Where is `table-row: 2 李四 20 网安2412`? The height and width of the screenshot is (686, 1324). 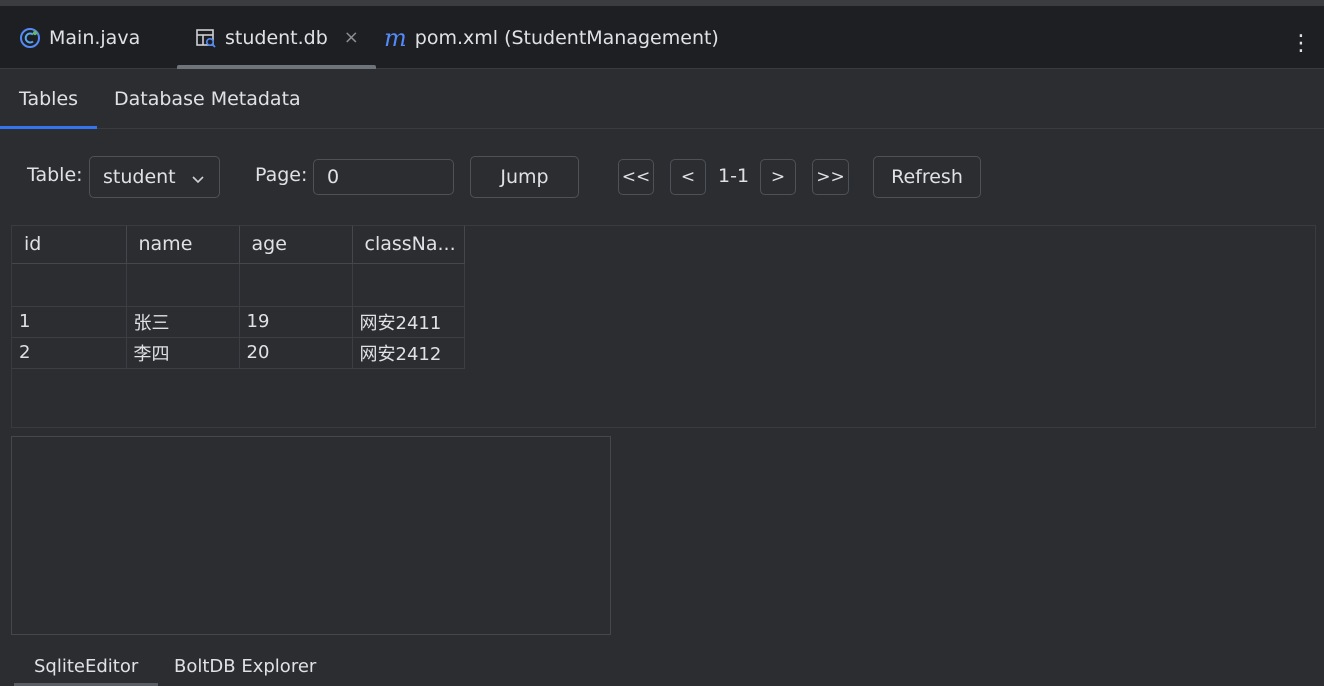
table-row: 2 李四 20 网安2412 is located at coordinates (238, 353).